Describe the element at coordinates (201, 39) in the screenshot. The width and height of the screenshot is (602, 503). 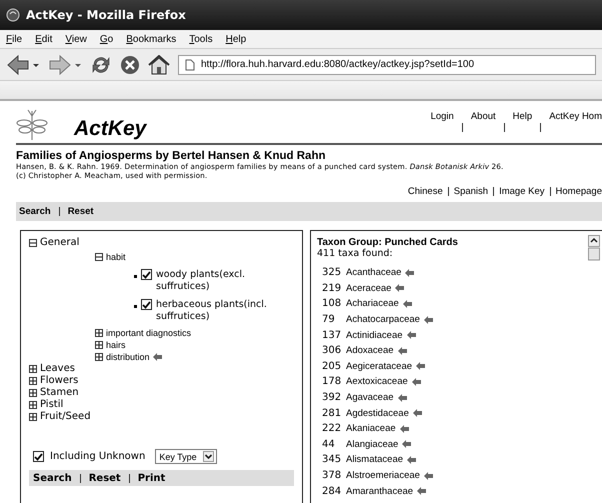
I see `menu-item: Tools` at that location.